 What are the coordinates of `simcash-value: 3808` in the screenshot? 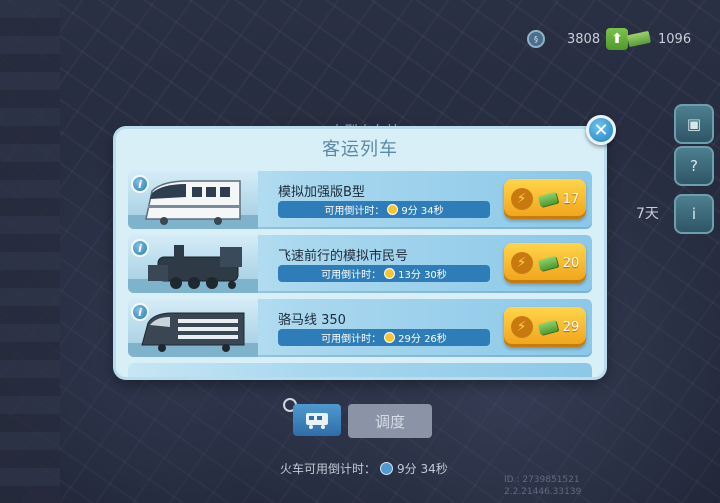 It's located at (584, 39).